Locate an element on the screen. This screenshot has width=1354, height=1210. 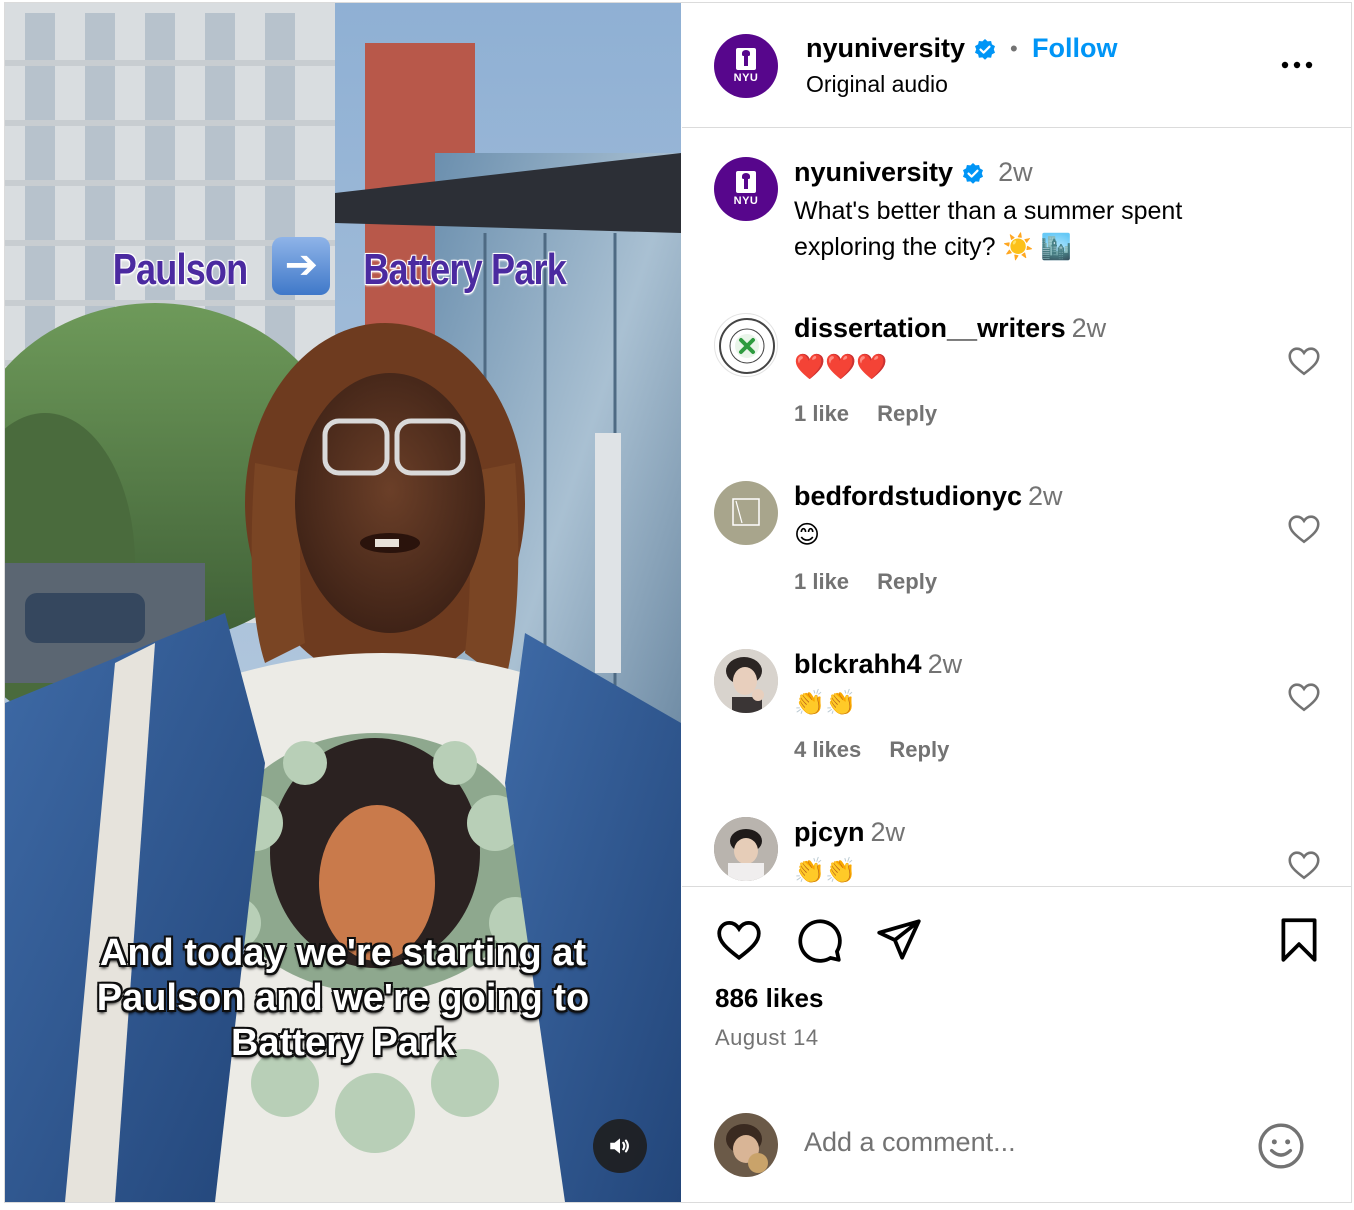
caption-username-text: nyuniversity is located at coordinates (874, 172).